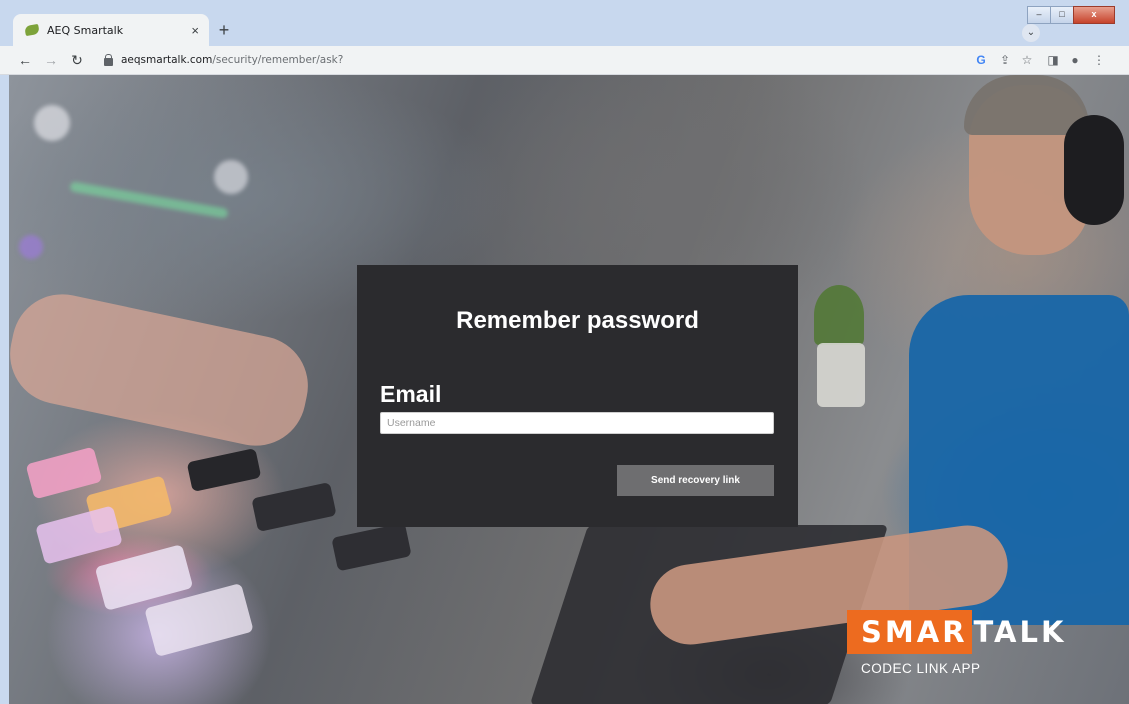 Image resolution: width=1129 pixels, height=704 pixels. I want to click on lock-icon, so click(108, 60).